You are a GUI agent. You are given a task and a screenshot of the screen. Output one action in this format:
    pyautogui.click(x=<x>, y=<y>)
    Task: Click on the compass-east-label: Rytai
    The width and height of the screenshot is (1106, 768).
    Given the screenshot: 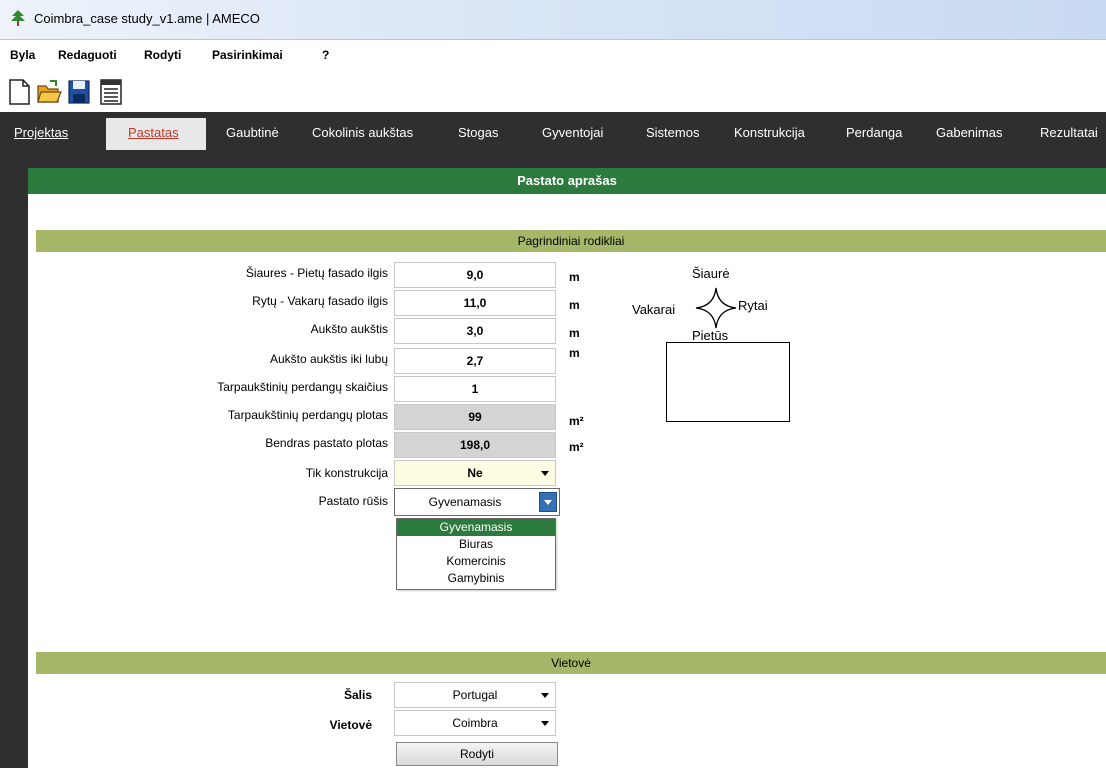 What is the action you would take?
    pyautogui.click(x=753, y=305)
    